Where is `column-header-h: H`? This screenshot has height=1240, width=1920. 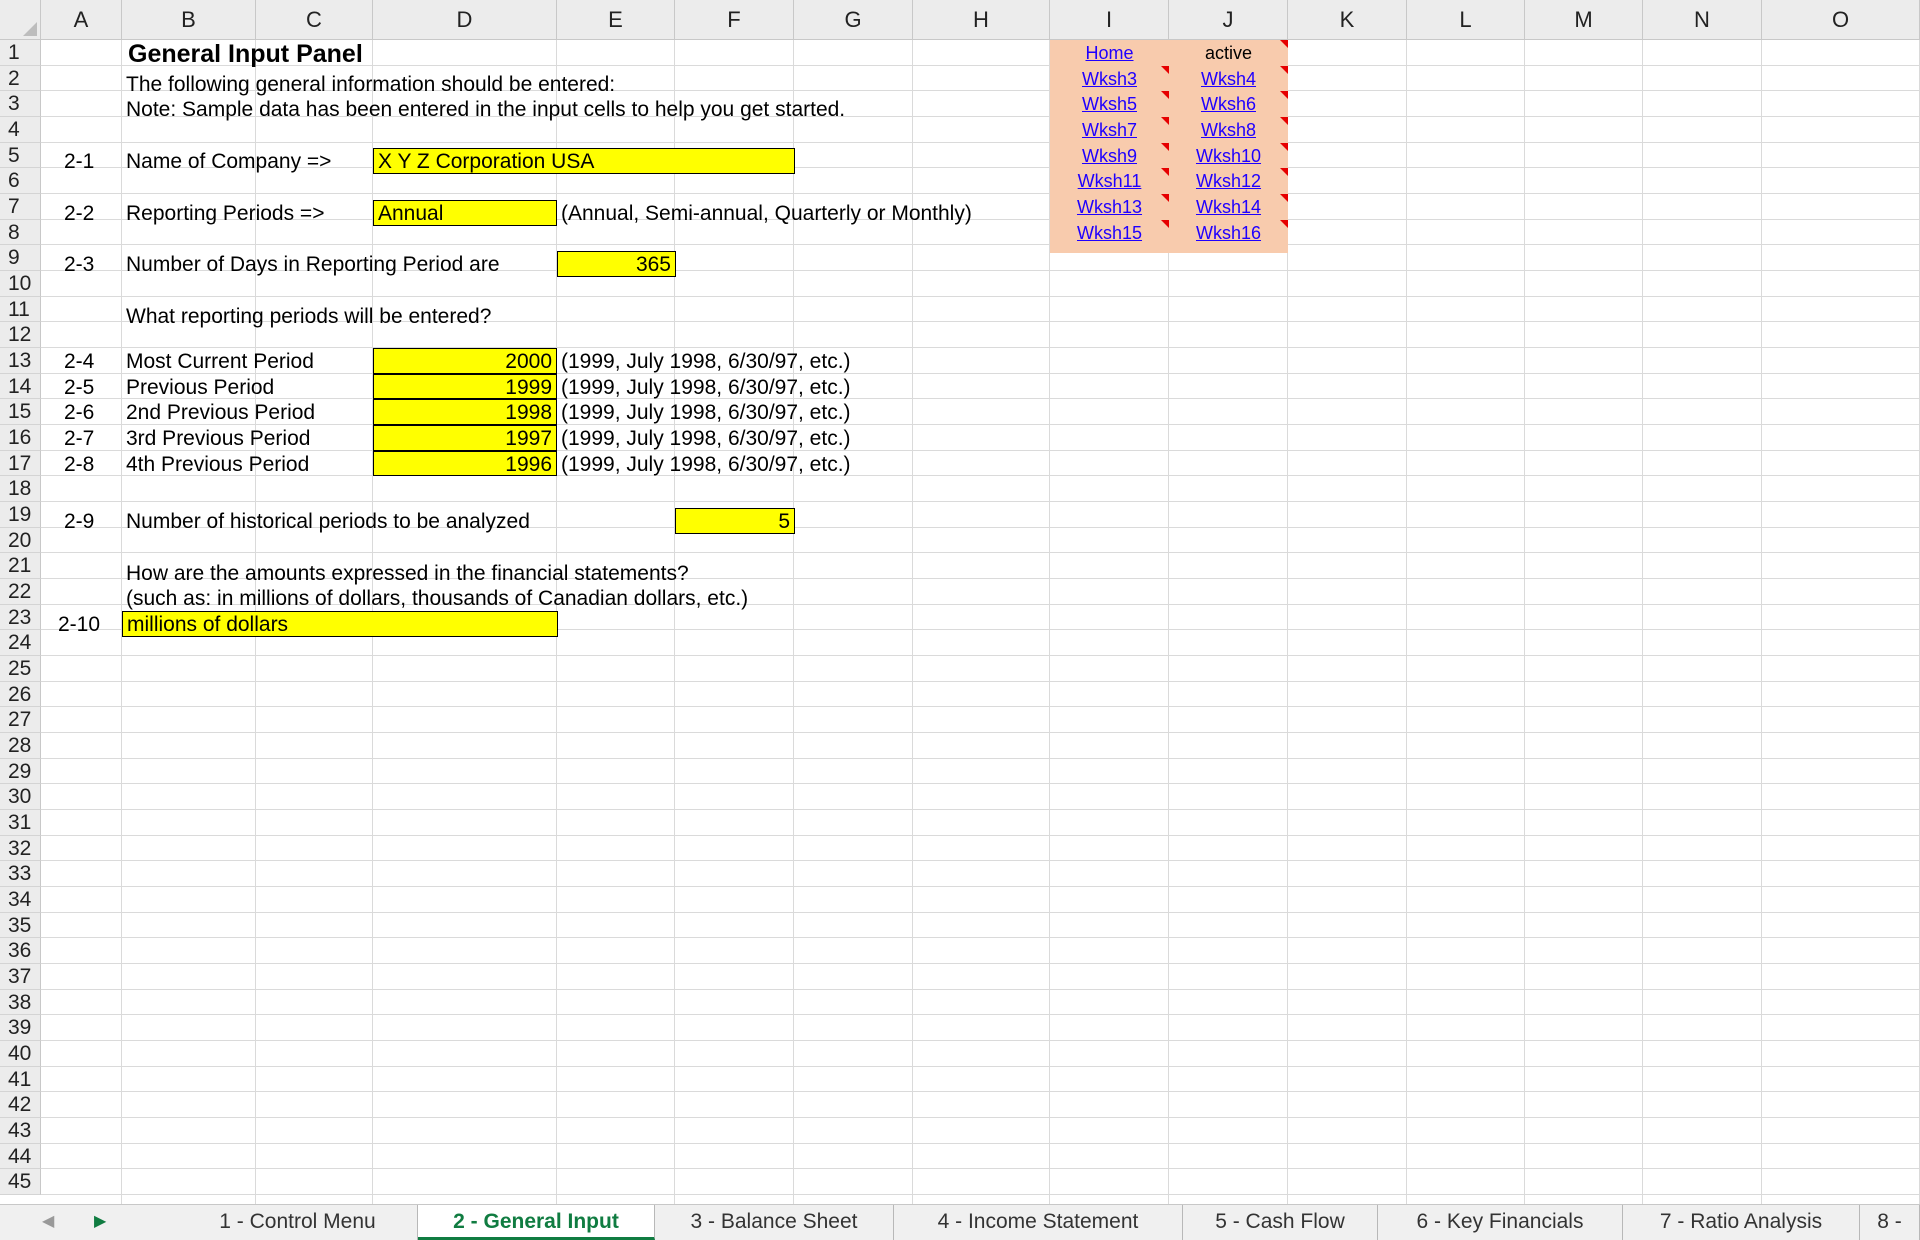
column-header-h: H is located at coordinates (981, 20).